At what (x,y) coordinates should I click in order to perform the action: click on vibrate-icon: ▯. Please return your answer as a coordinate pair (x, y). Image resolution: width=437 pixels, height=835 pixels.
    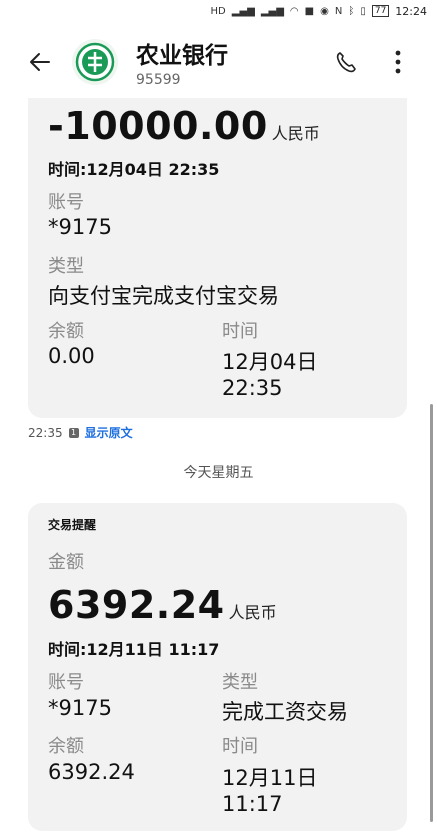
    Looking at the image, I should click on (363, 11).